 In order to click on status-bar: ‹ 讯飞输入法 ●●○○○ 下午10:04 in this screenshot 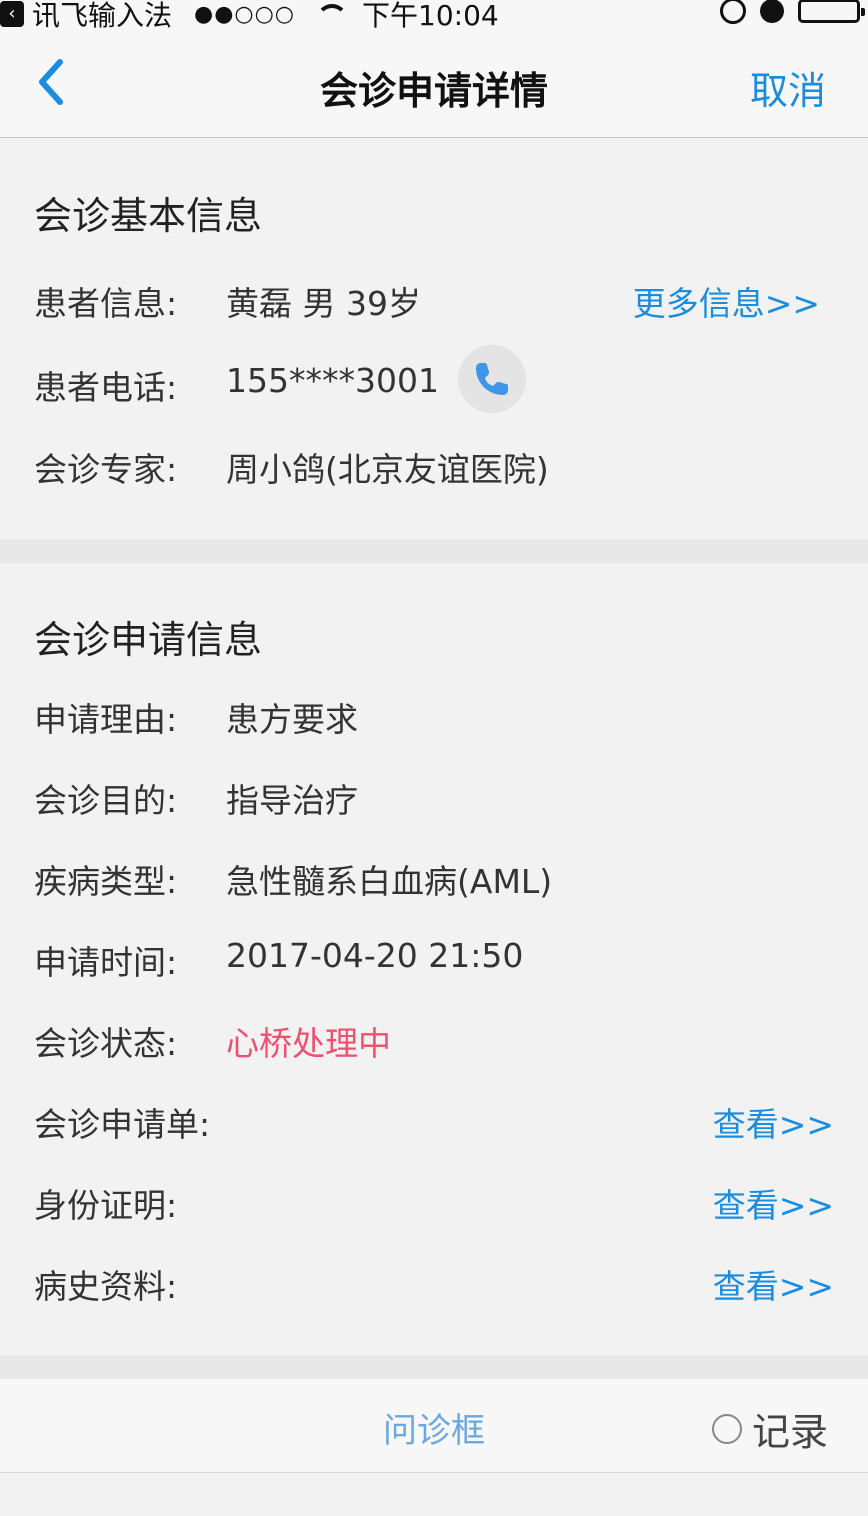, I will do `click(434, 16)`.